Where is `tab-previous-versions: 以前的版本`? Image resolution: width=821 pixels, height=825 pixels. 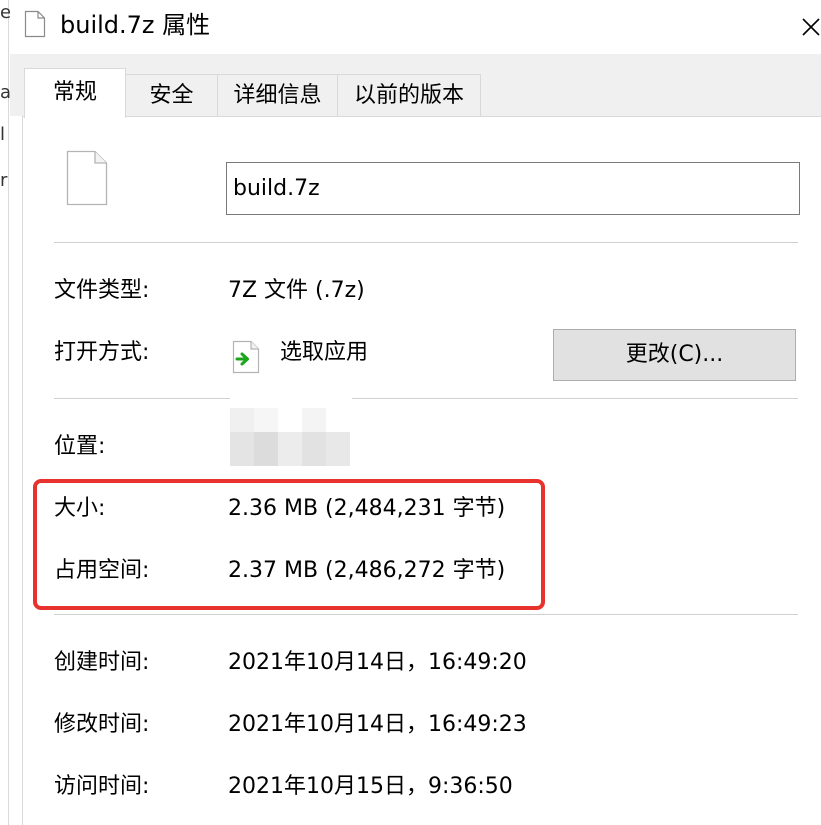 tab-previous-versions: 以前的版本 is located at coordinates (409, 95).